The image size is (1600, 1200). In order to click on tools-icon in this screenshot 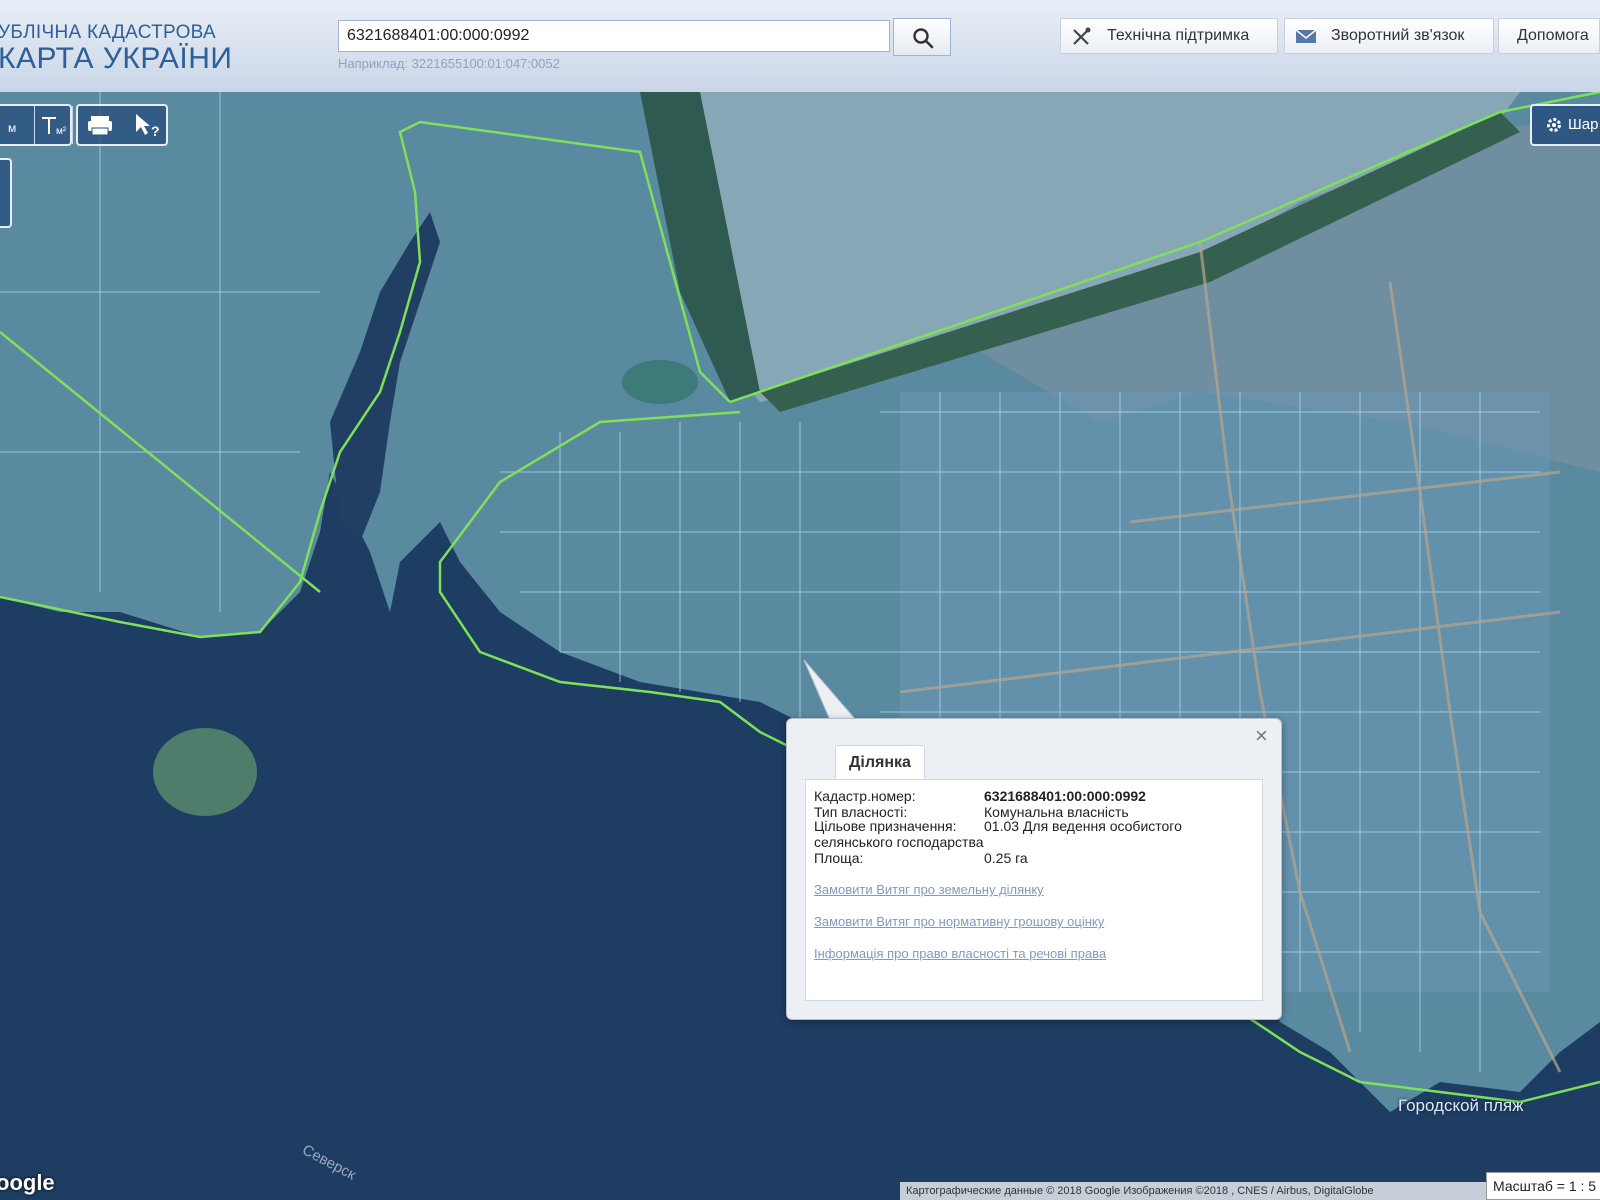, I will do `click(1082, 39)`.